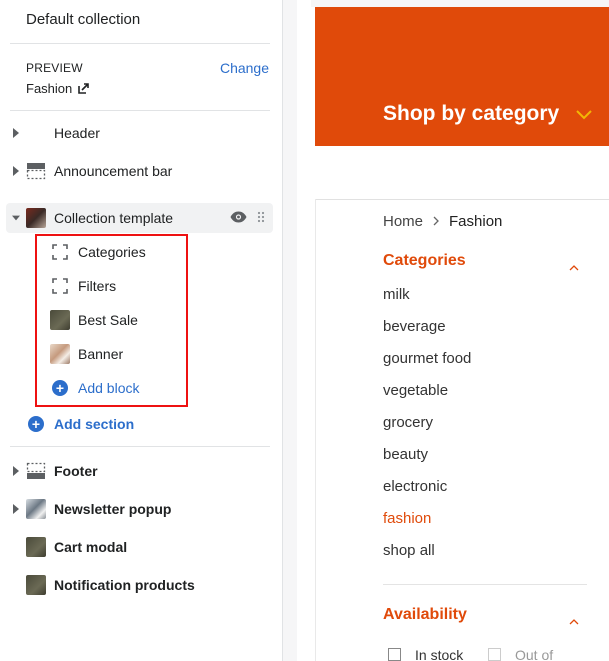  I want to click on categories-heading: Categories, so click(424, 261).